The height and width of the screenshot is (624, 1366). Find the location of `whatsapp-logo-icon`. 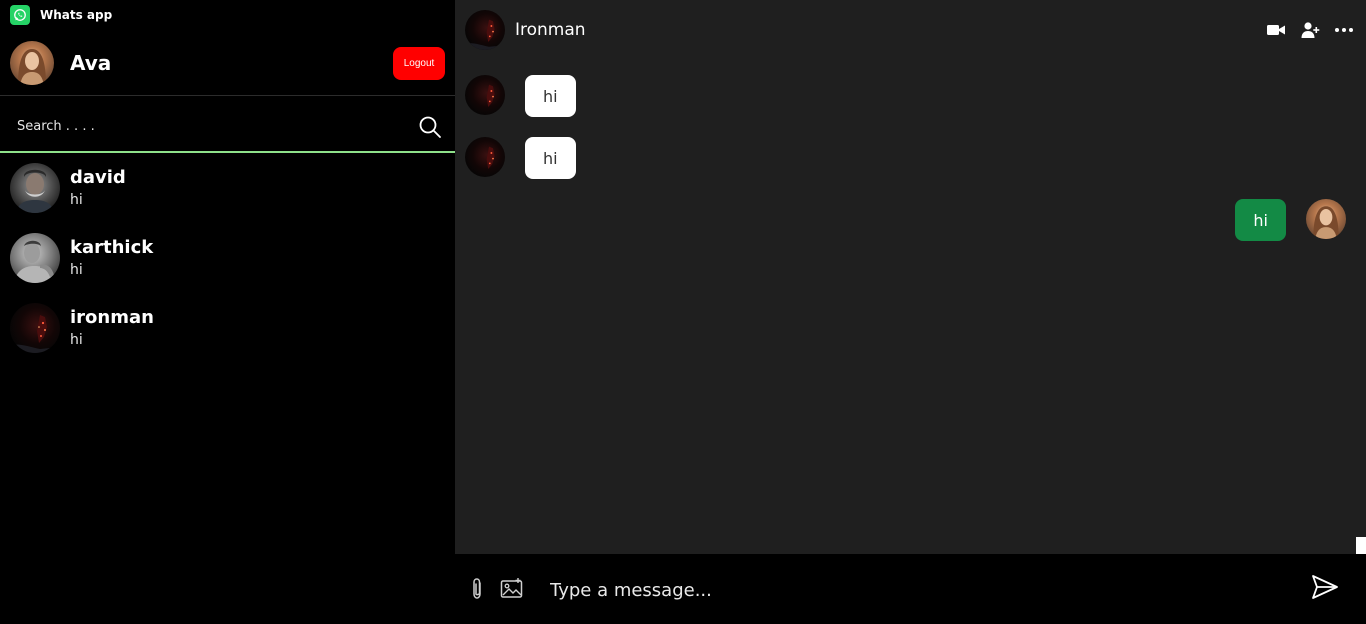

whatsapp-logo-icon is located at coordinates (20, 15).